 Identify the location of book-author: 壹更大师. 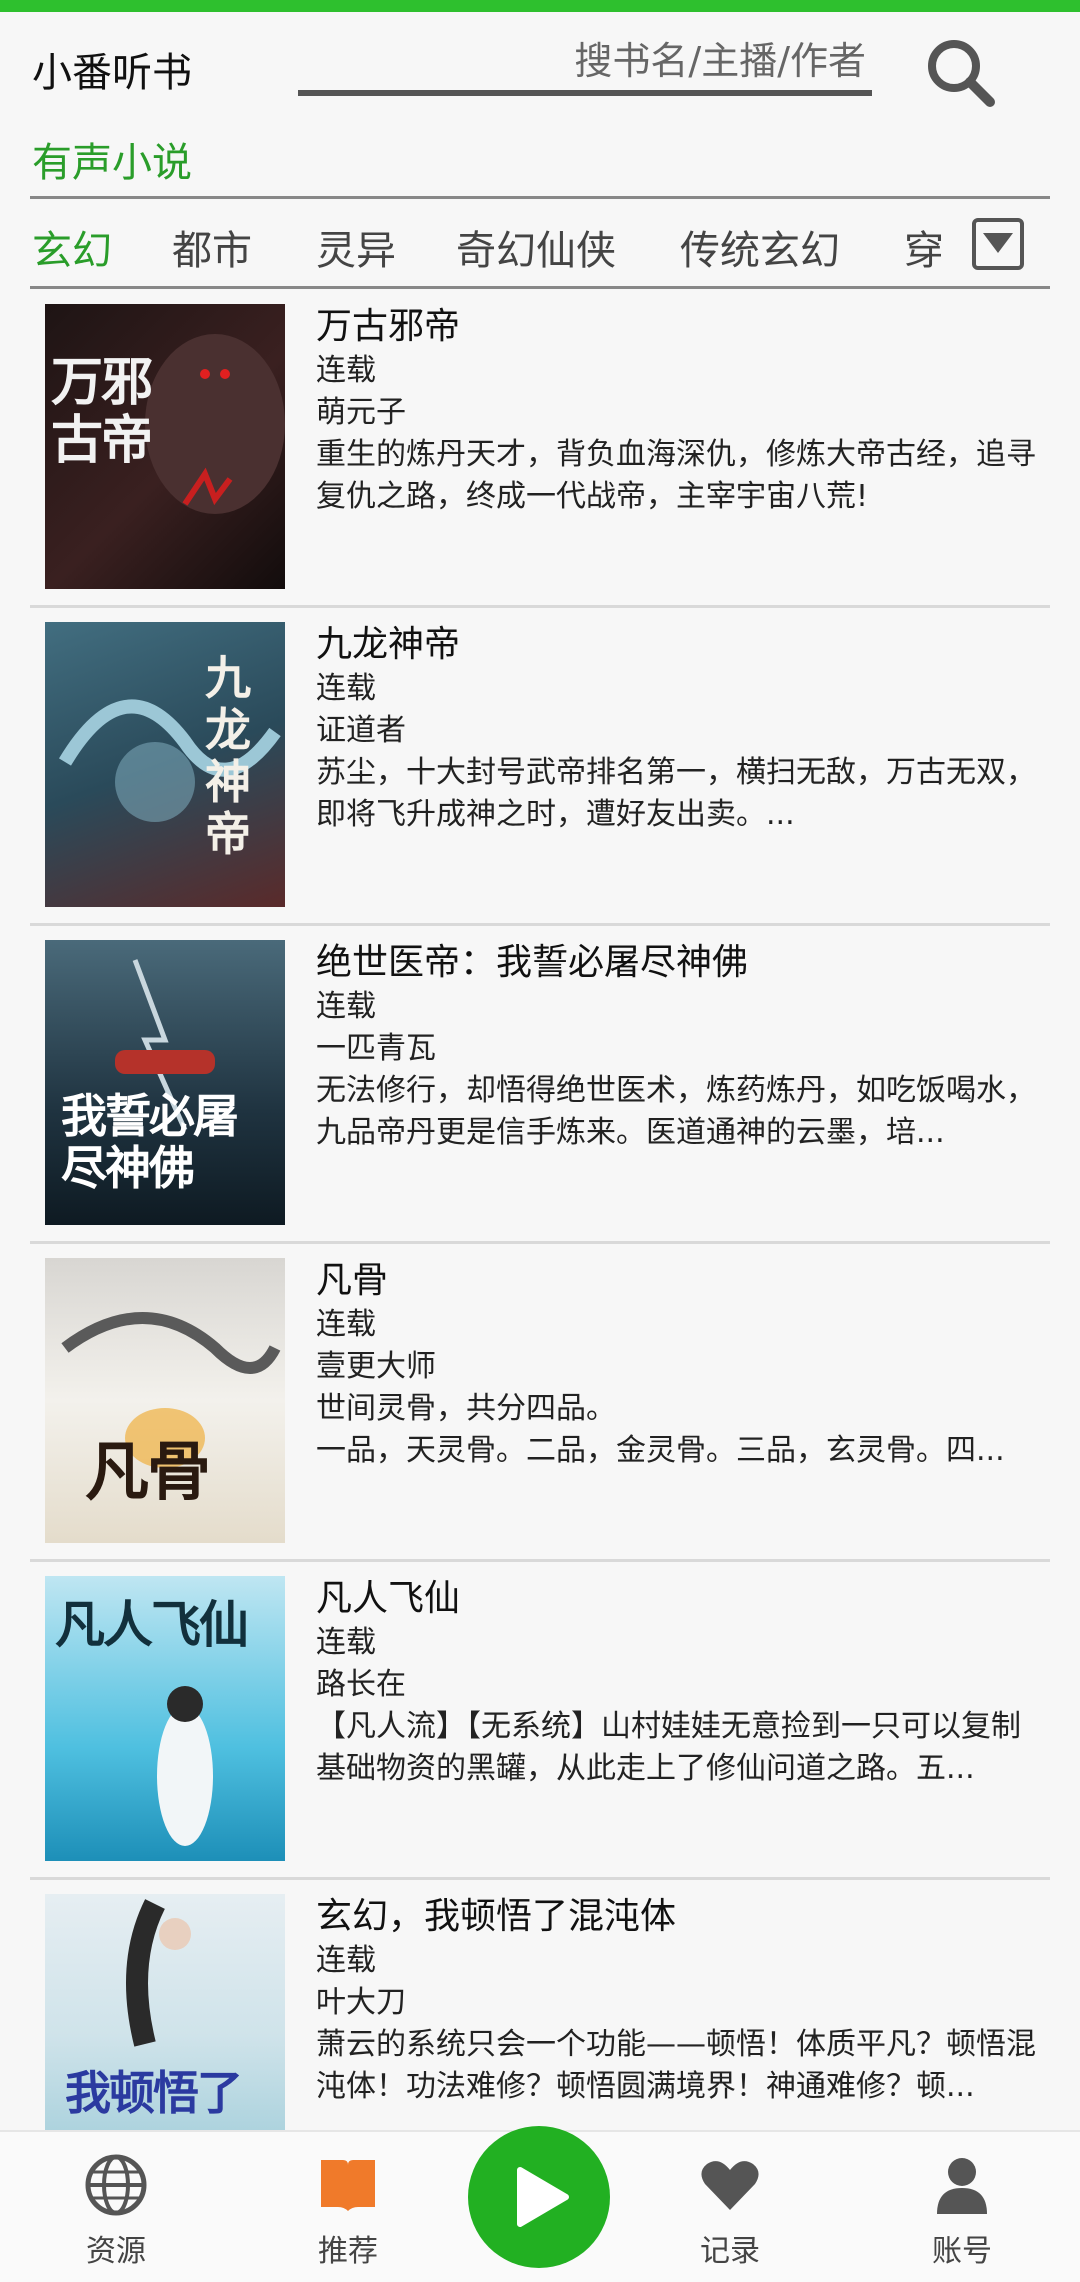
(376, 1366).